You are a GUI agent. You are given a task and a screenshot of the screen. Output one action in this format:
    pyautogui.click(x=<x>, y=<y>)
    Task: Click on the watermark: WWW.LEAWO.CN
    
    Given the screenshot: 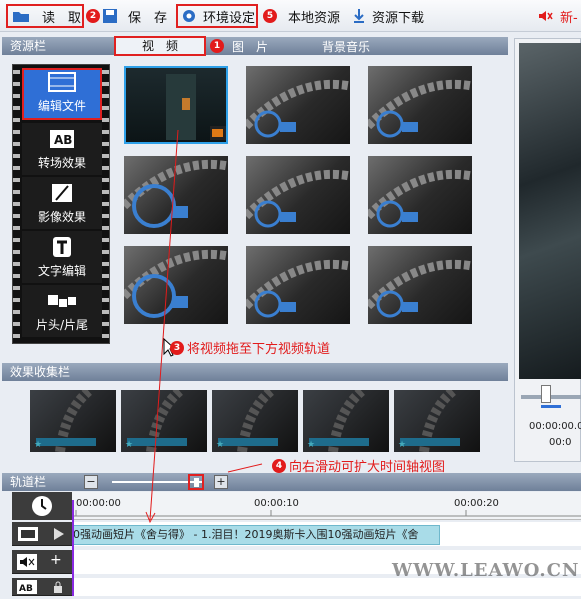 What is the action you would take?
    pyautogui.click(x=486, y=570)
    